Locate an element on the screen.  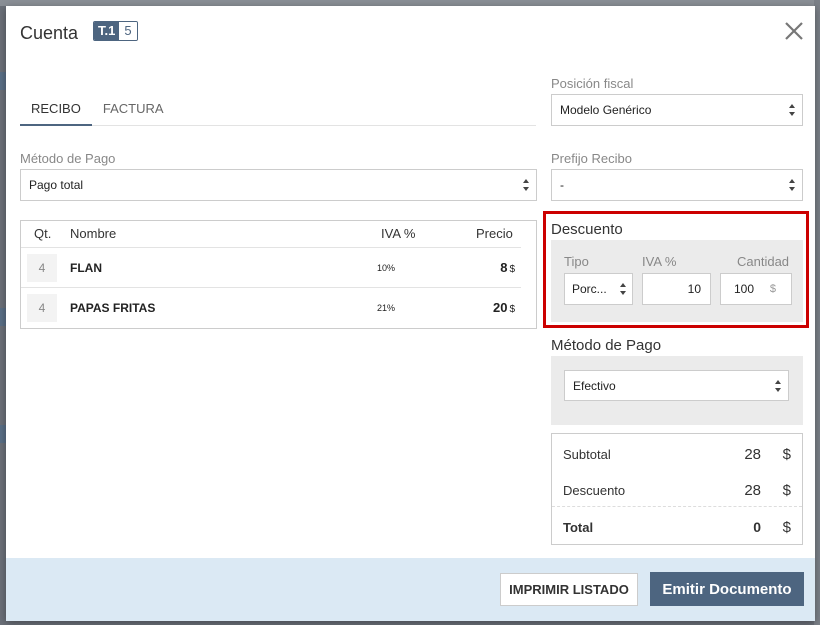
tab-recibo: RECIBO is located at coordinates (56, 110).